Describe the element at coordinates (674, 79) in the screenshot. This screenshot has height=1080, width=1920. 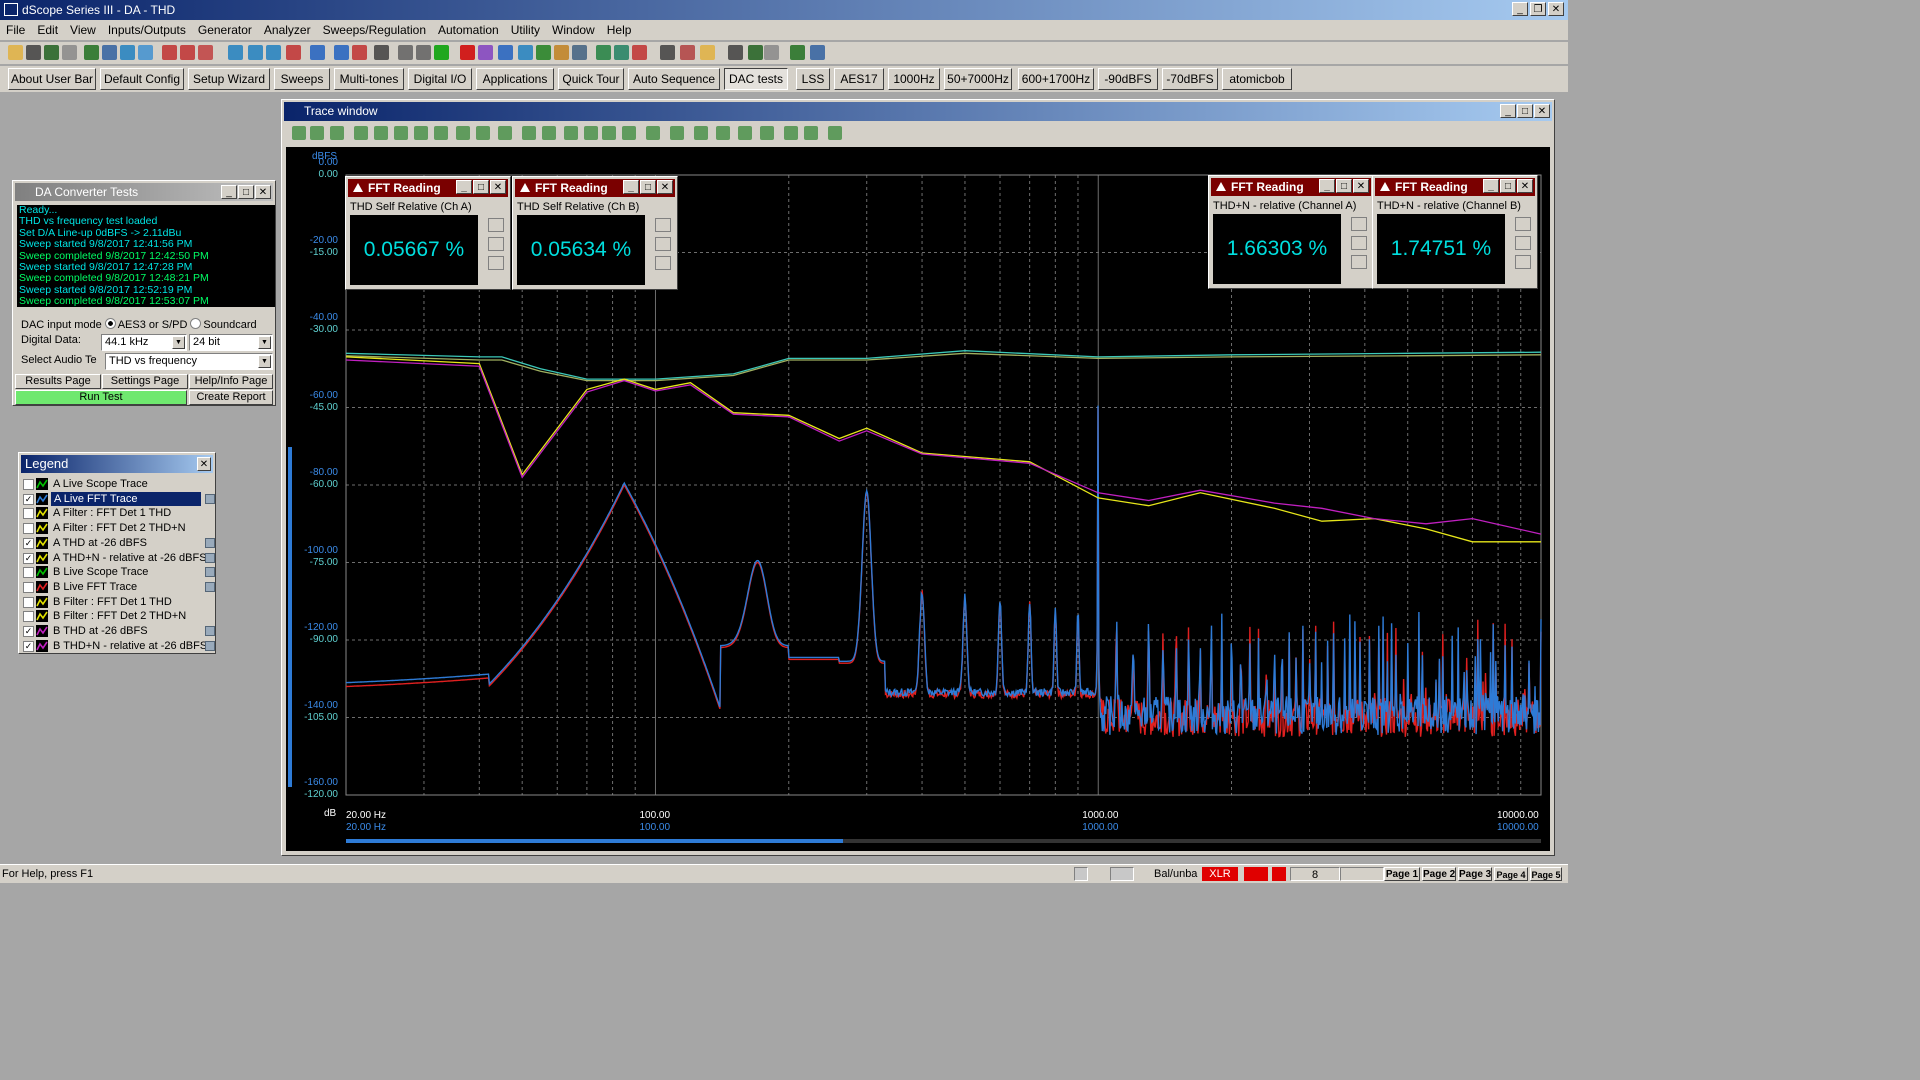
I see `userbar-auto-sequence-button: Auto Sequence` at that location.